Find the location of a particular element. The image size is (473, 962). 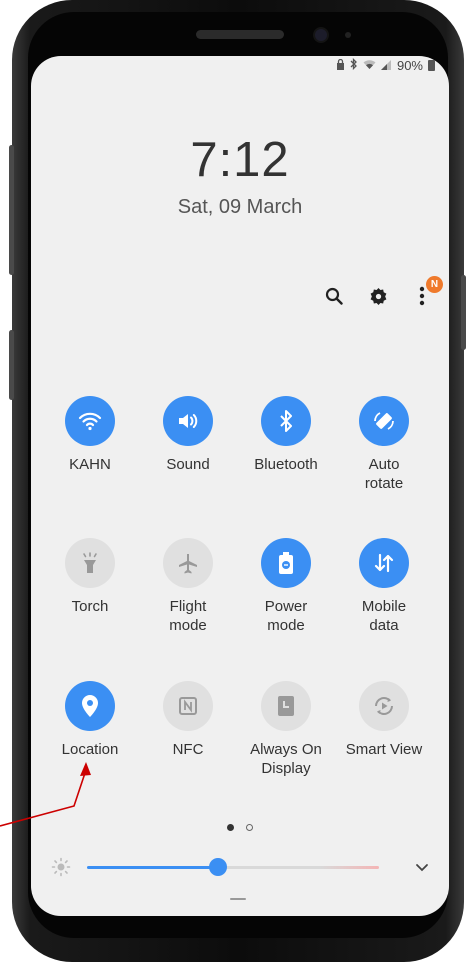

panel-drag-handle is located at coordinates (238, 899).